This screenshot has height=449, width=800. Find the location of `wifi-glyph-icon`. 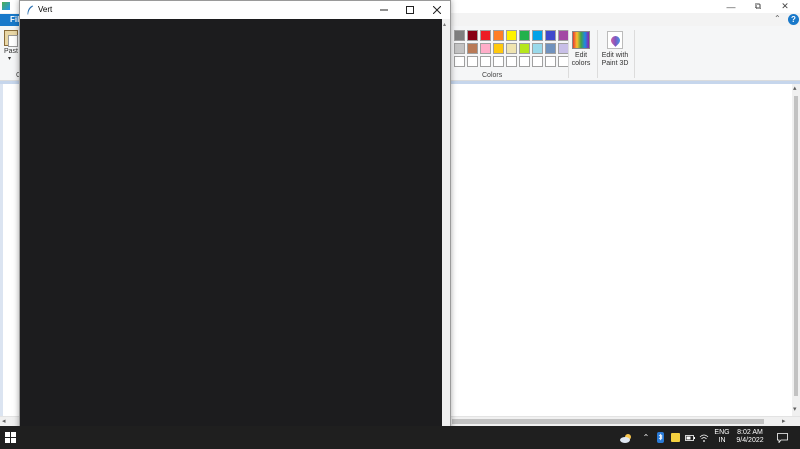

wifi-glyph-icon is located at coordinates (704, 438).